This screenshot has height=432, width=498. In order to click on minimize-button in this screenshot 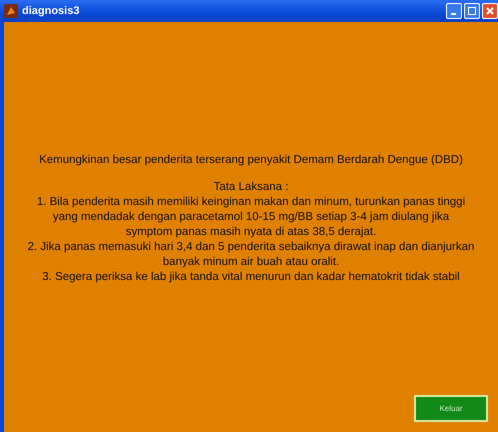, I will do `click(454, 11)`.